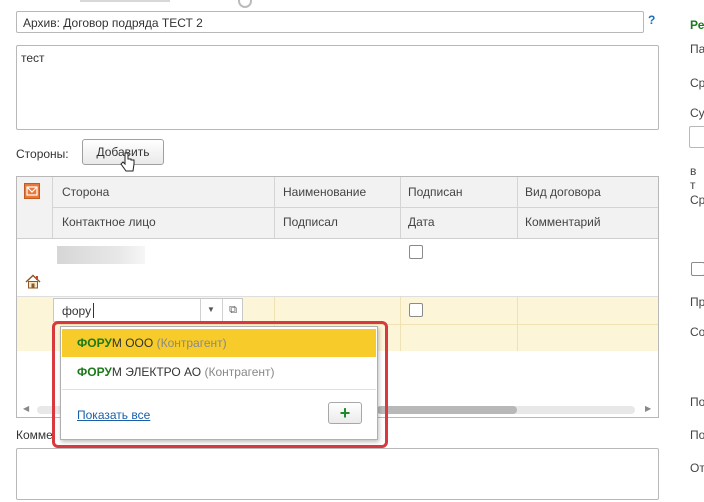 The width and height of the screenshot is (704, 502). What do you see at coordinates (697, 49) in the screenshot?
I see `right-panel-label: Па` at bounding box center [697, 49].